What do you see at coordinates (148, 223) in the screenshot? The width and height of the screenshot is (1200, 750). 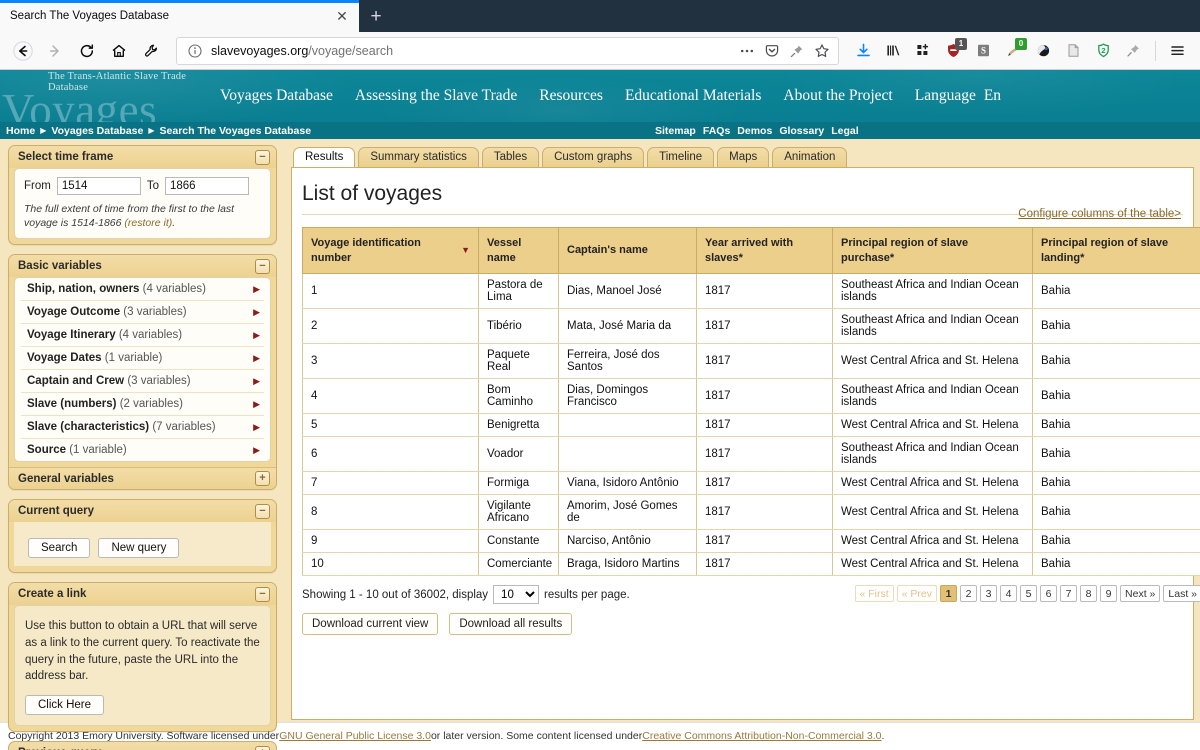 I see `restore-it-link: (restore it)` at bounding box center [148, 223].